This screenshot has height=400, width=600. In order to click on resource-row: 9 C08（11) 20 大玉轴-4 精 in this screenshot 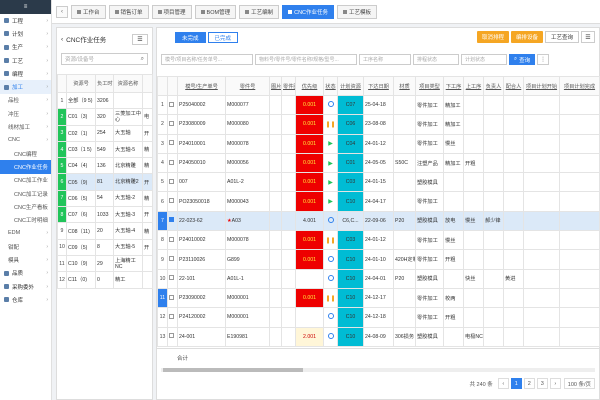, I will do `click(105, 231)`.